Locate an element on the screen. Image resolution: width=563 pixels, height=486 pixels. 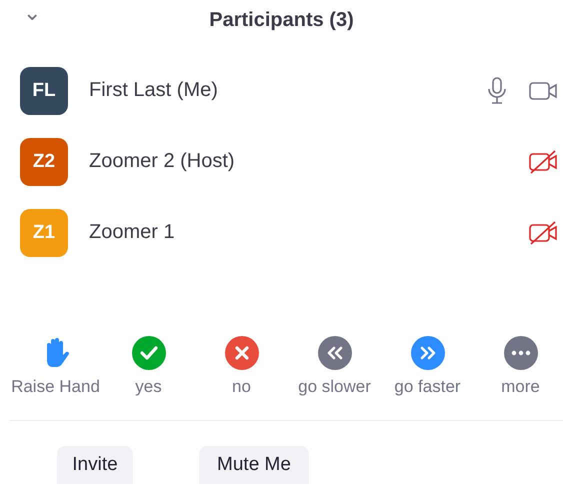
faster-reaction-icon is located at coordinates (427, 353).